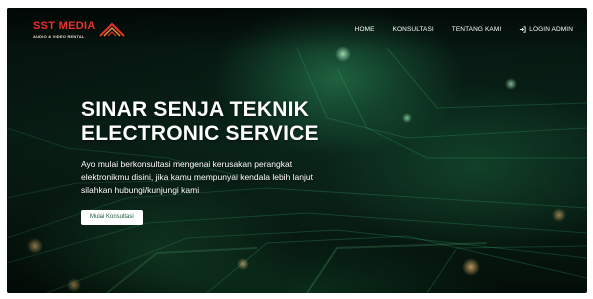  Describe the element at coordinates (64, 26) in the screenshot. I see `brand-name: SST MEDIA` at that location.